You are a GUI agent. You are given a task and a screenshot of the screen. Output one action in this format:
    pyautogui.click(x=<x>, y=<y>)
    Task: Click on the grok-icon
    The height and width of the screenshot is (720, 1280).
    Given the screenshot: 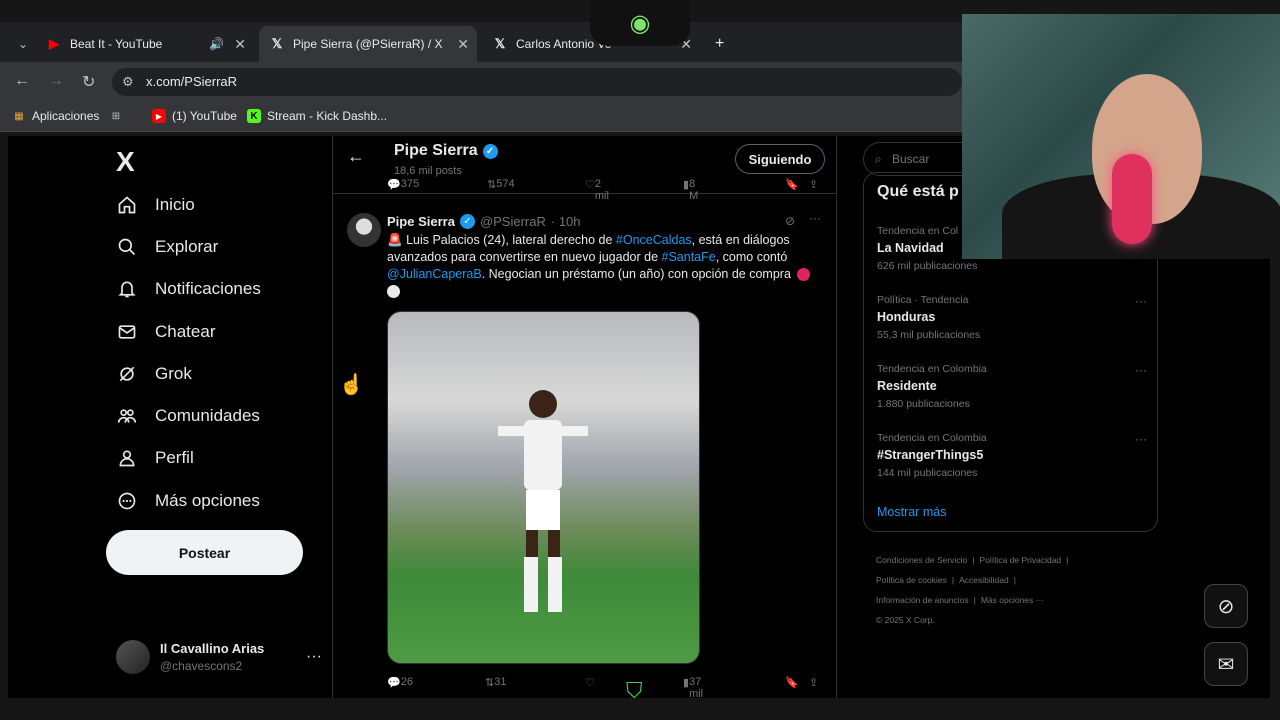 What is the action you would take?
    pyautogui.click(x=127, y=374)
    